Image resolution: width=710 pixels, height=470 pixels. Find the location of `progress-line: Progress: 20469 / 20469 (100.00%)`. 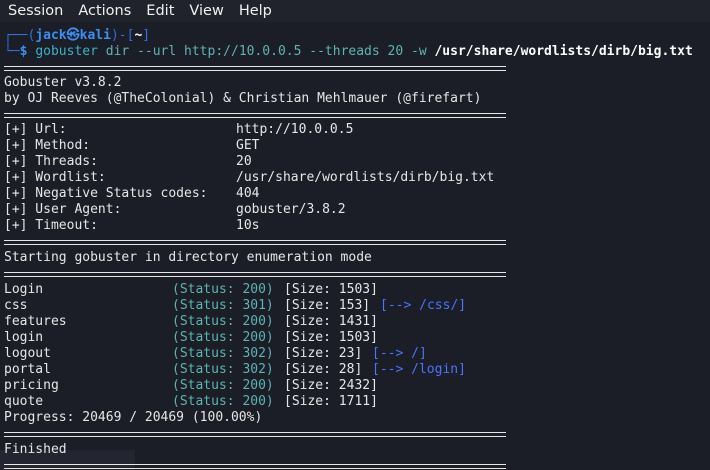

progress-line: Progress: 20469 / 20469 (100.00%) is located at coordinates (133, 417).